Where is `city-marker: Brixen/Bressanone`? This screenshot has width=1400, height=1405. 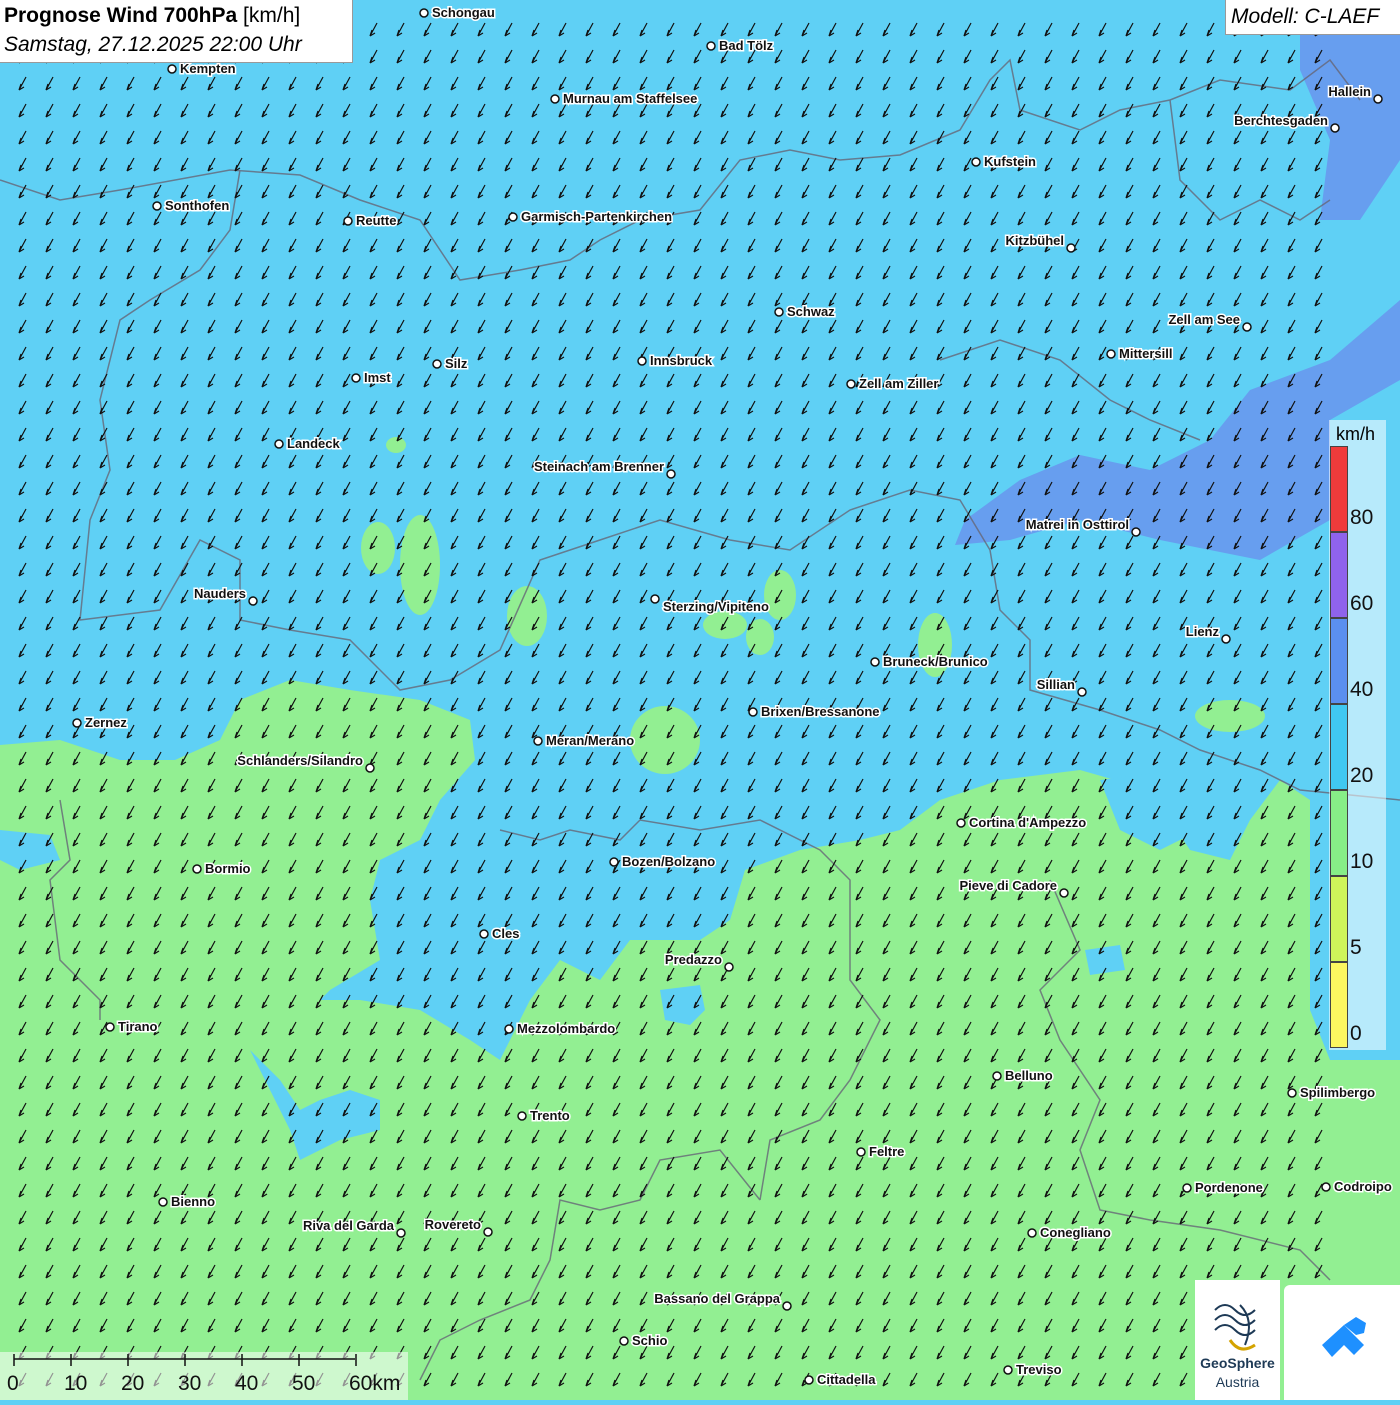 city-marker: Brixen/Bressanone is located at coordinates (814, 712).